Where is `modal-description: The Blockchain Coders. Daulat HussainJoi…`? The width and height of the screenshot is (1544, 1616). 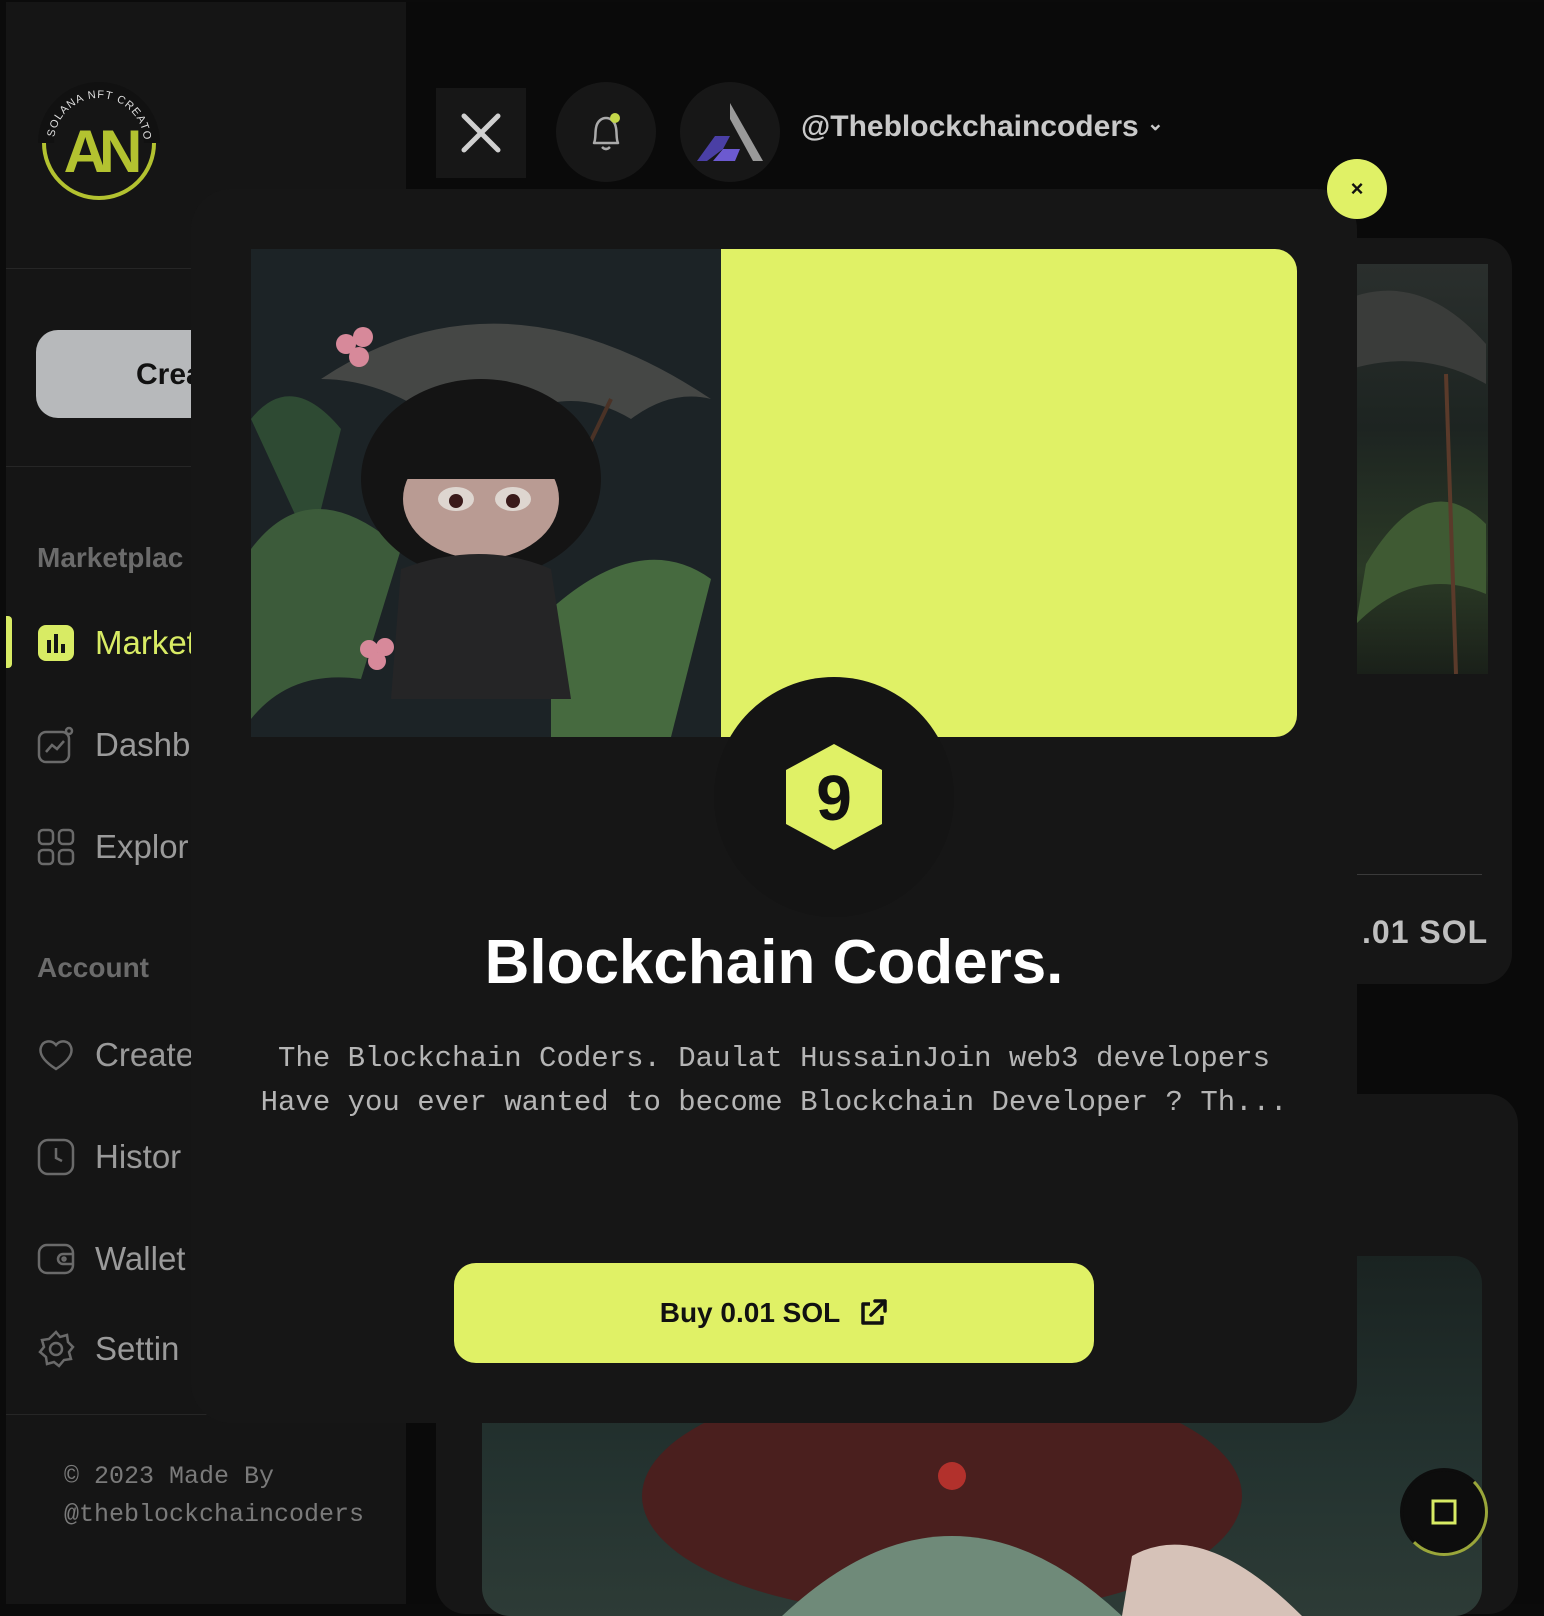
modal-description: The Blockchain Coders. Daulat HussainJoi… is located at coordinates (774, 1080).